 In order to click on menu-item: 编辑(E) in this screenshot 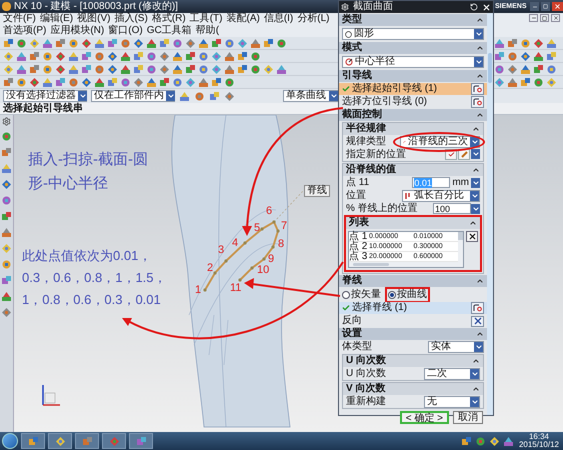, I will do `click(57, 19)`.